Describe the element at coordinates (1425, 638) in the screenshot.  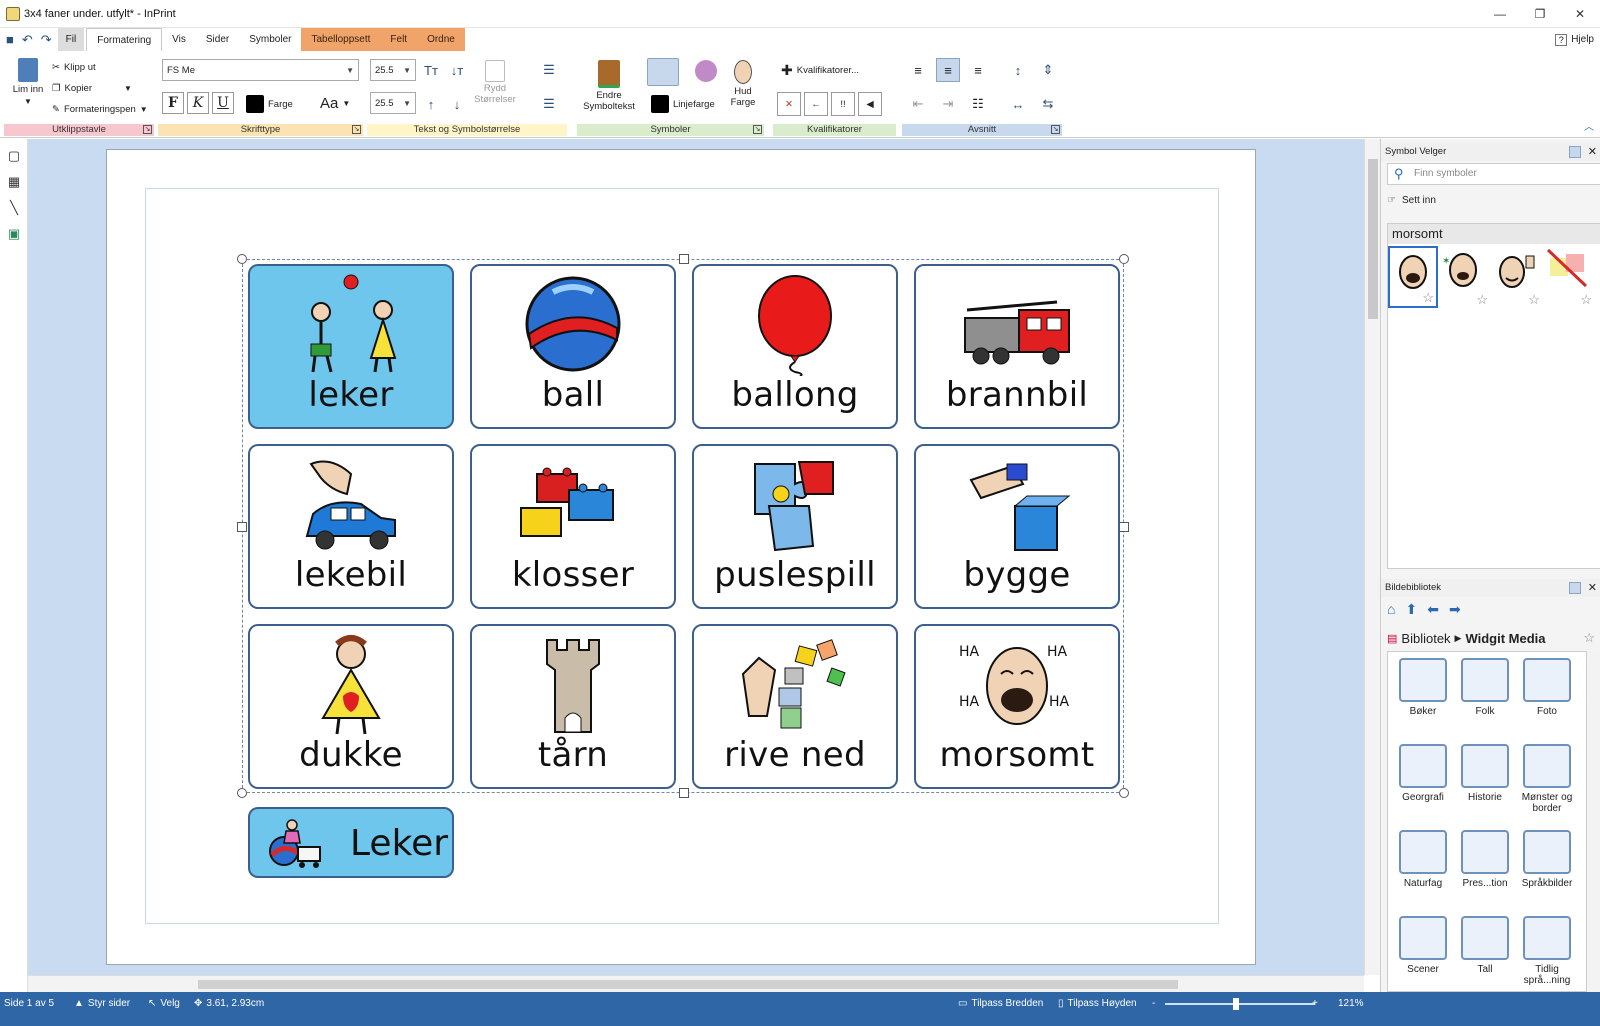
I see `breadcrumb-root: Bibliotek` at that location.